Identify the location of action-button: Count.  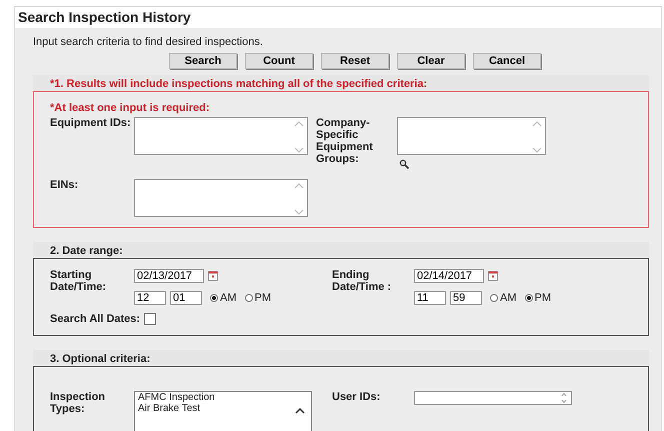
(279, 61).